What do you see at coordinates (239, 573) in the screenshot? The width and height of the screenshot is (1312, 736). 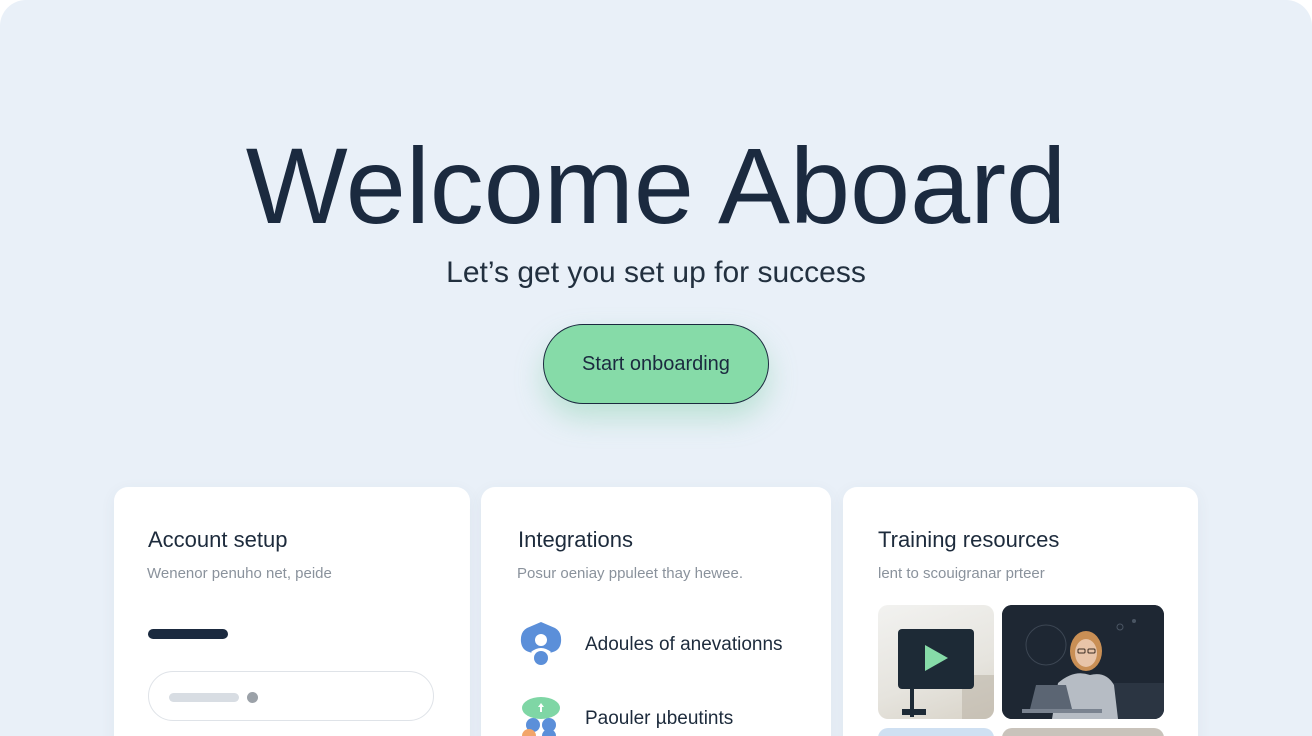 I see `card-description-account-setup: Wenenor penuho net, peide` at bounding box center [239, 573].